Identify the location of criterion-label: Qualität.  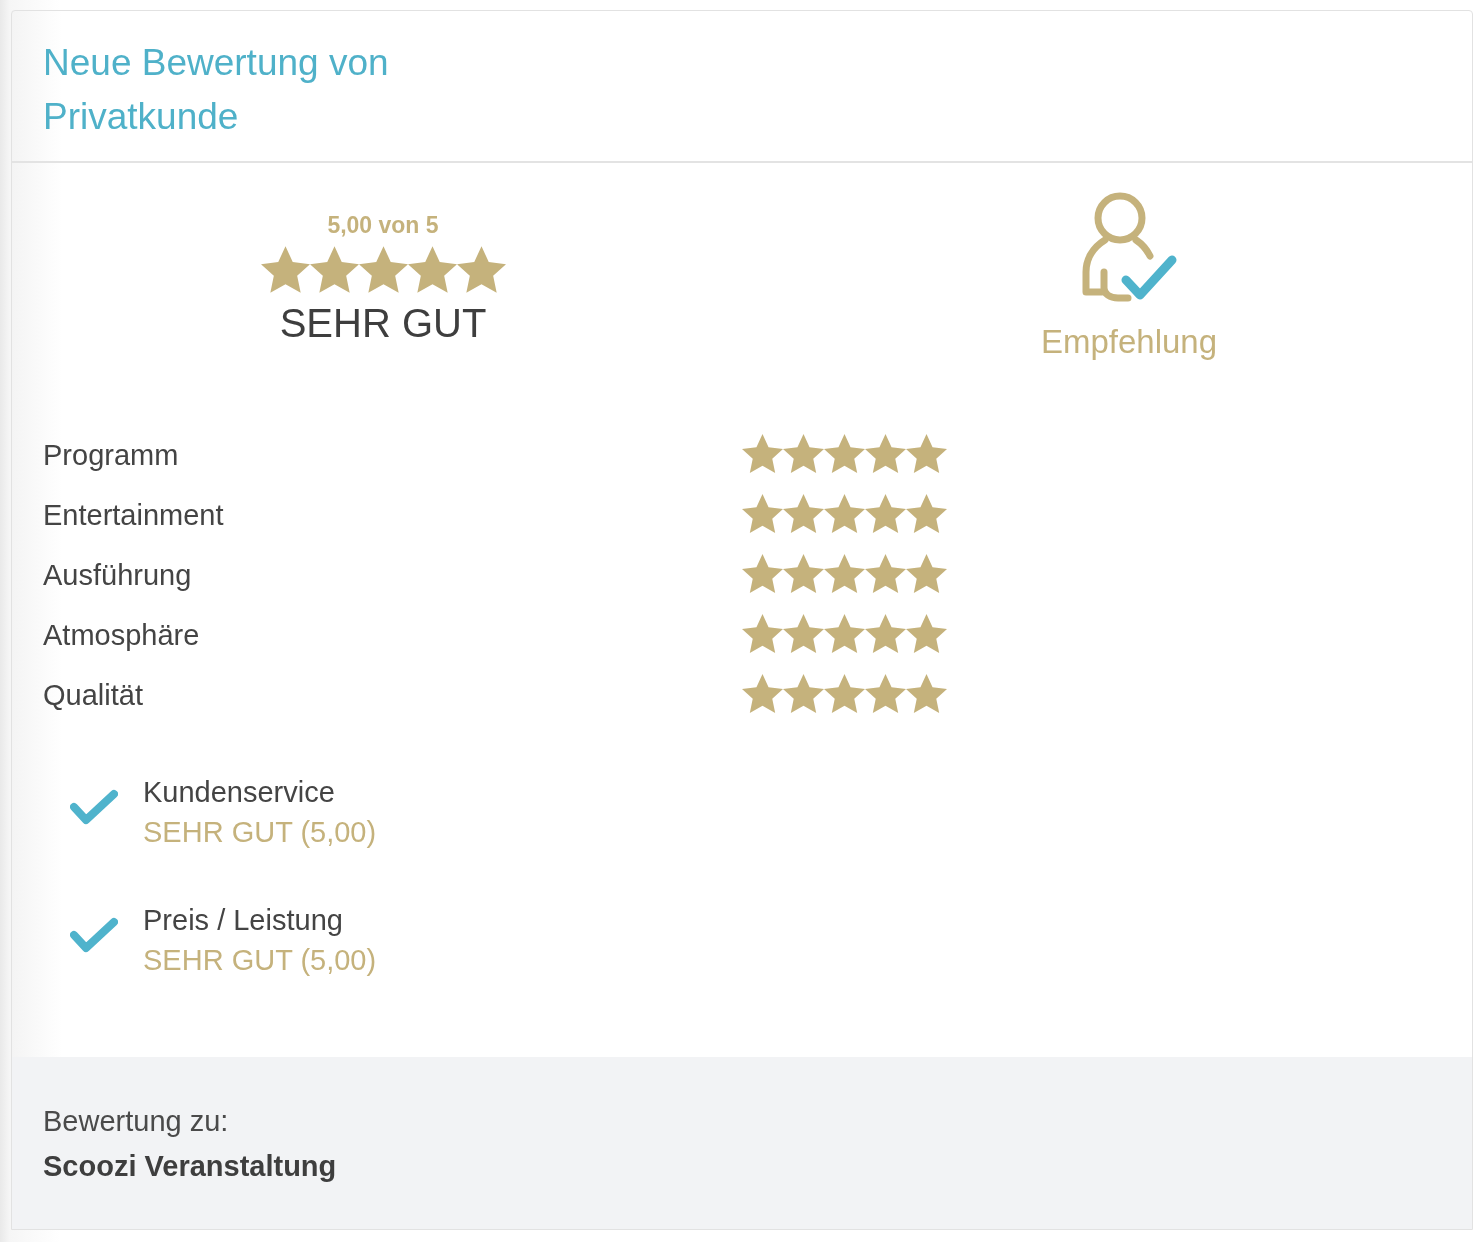
(93, 695).